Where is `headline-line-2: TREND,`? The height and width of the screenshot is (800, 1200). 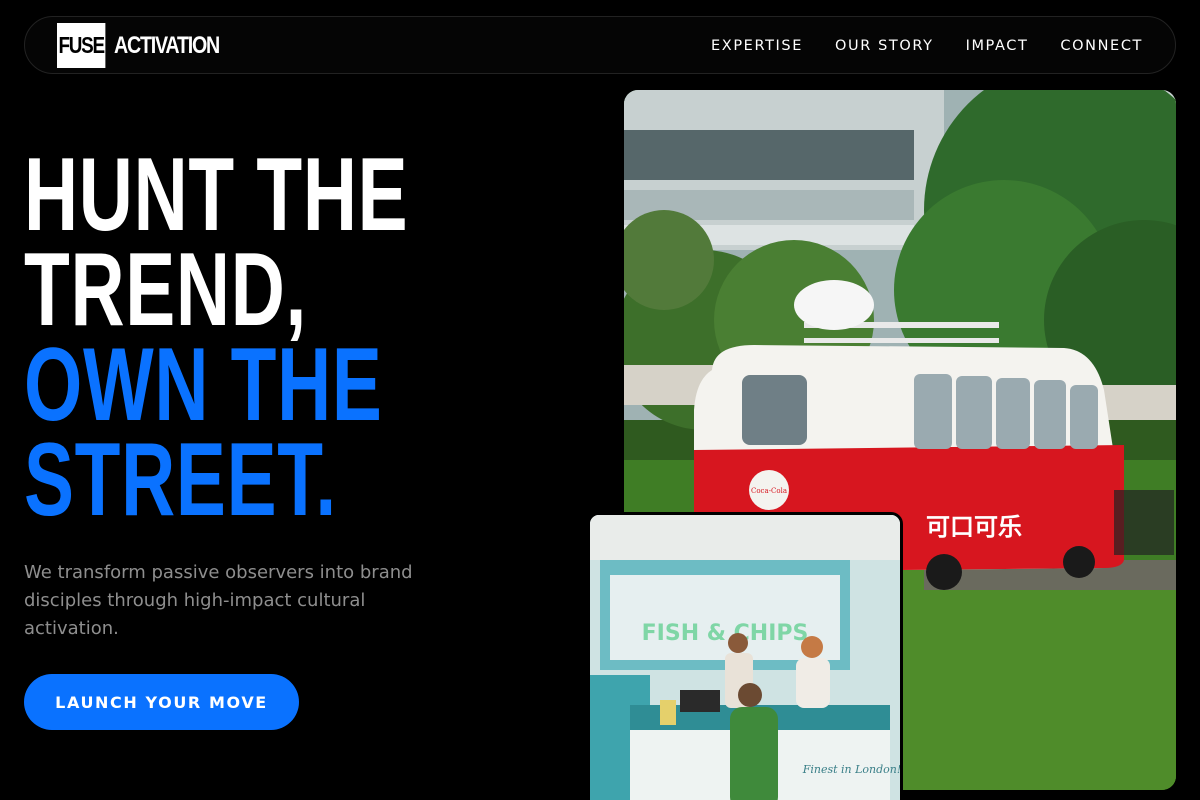
headline-line-2: TREND, is located at coordinates (166, 290).